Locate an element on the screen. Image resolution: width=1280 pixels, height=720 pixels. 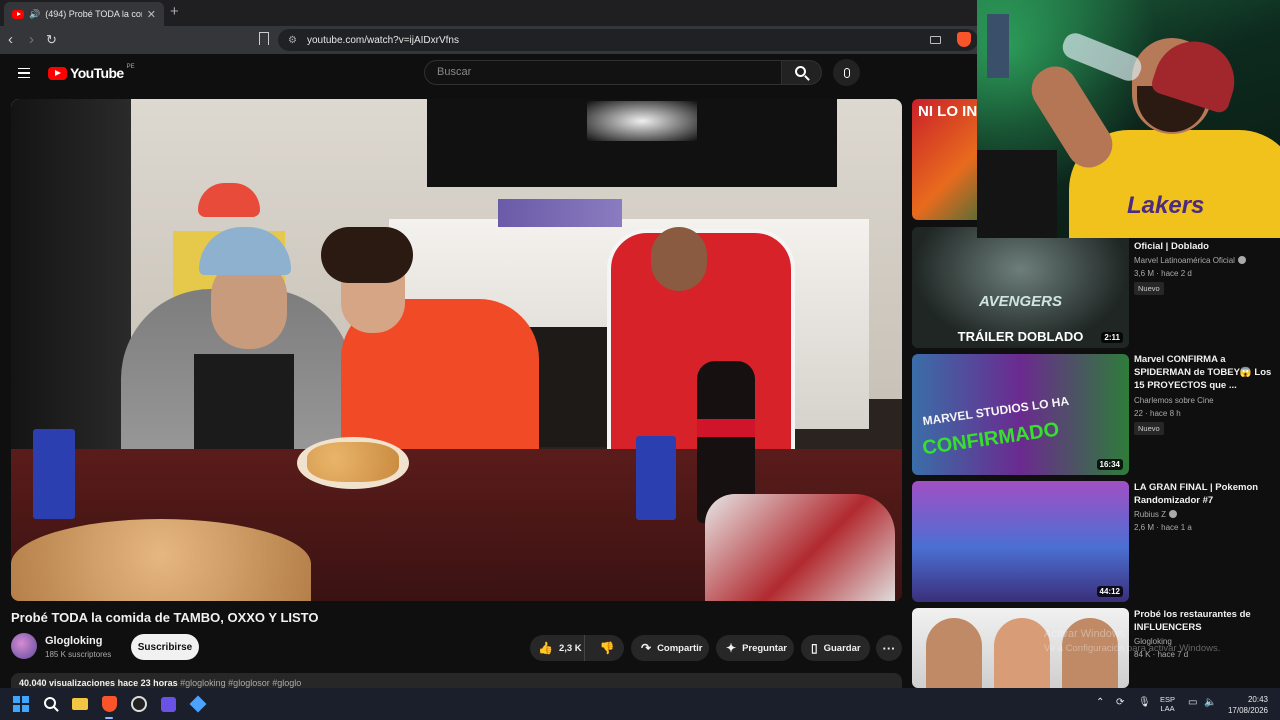
file-explorer-button is located at coordinates (80, 704).